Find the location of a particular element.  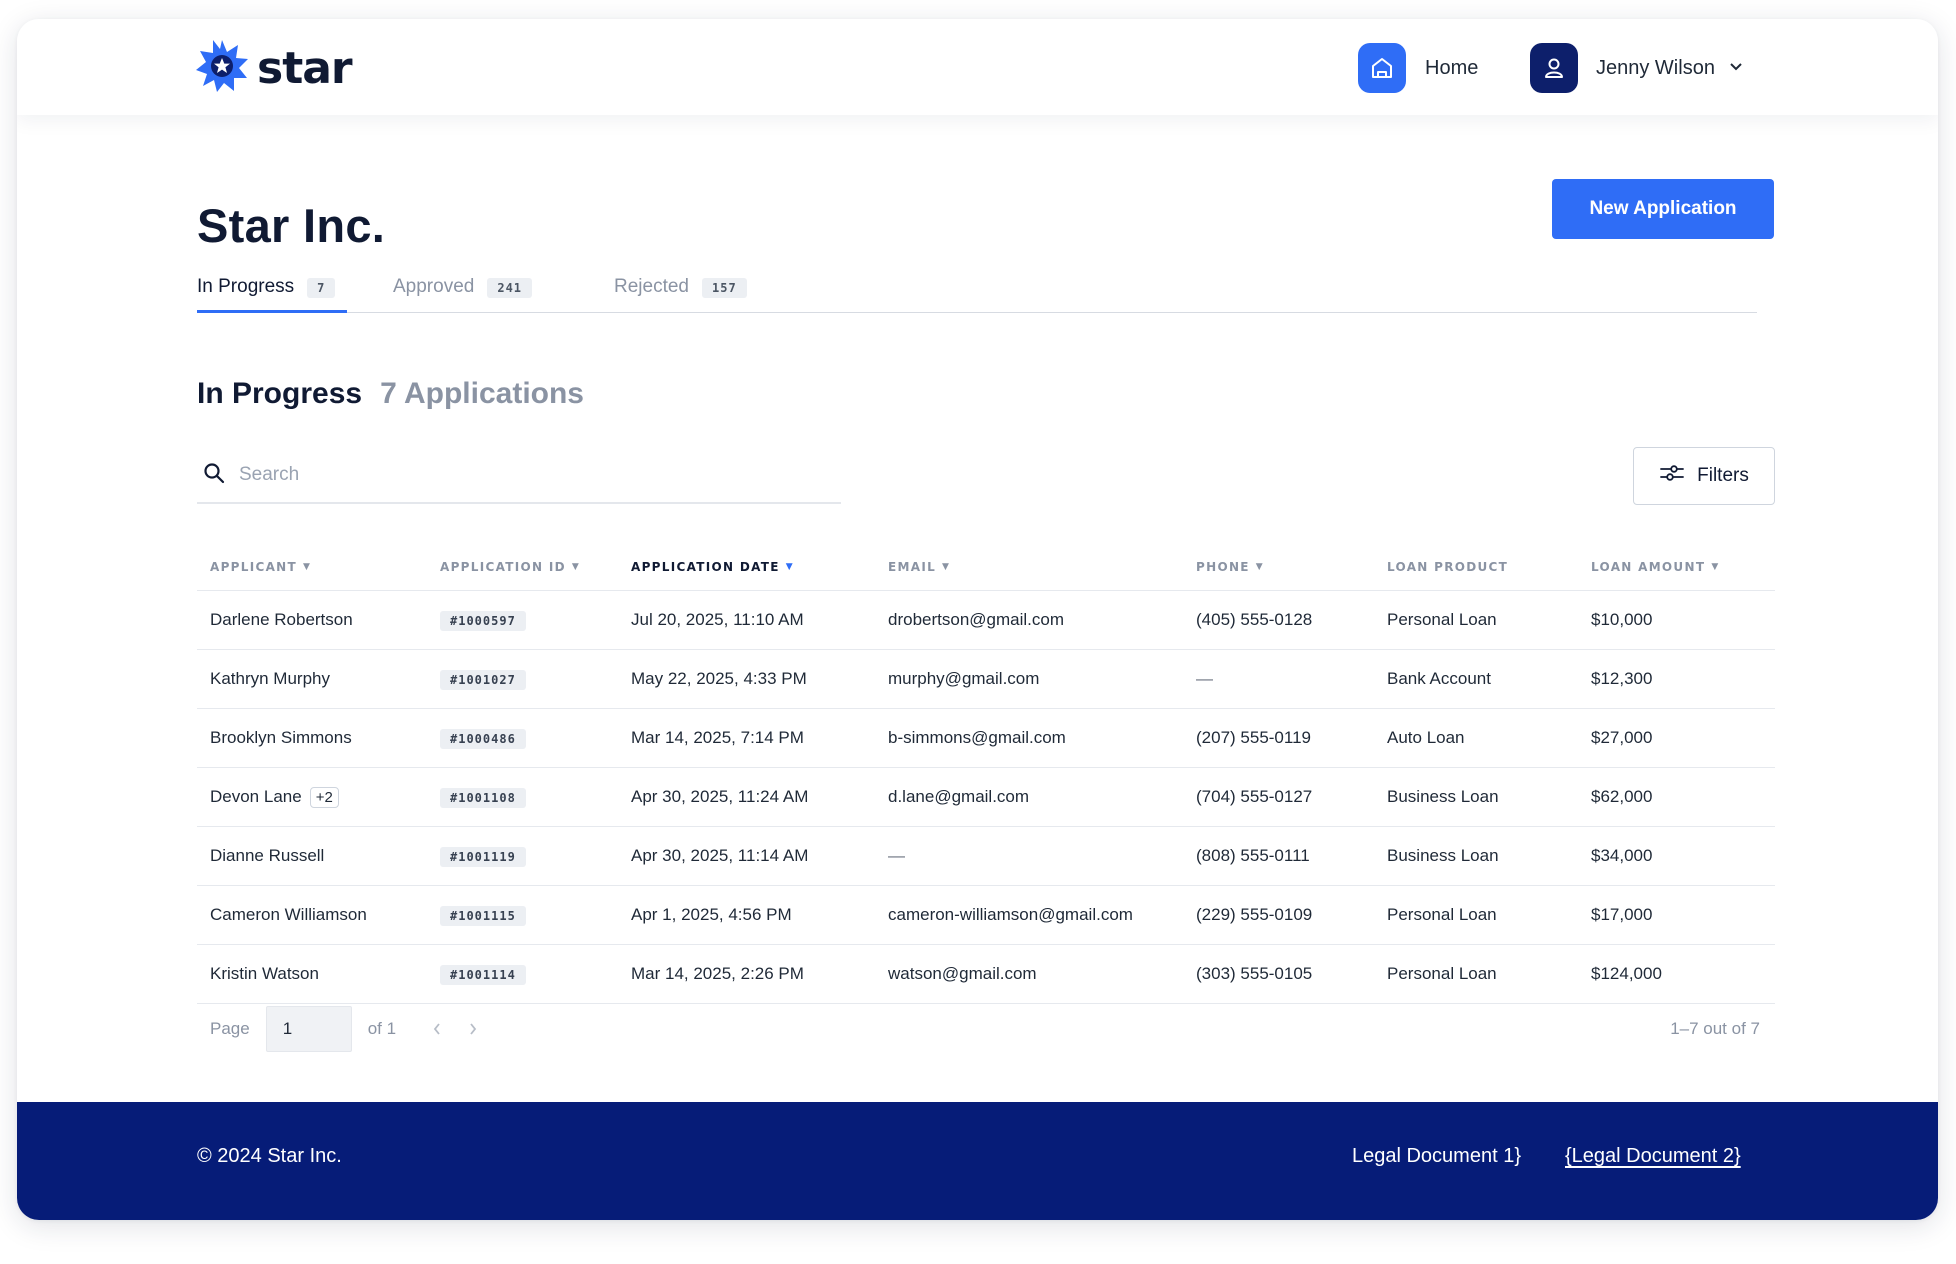

column-header-label: APPLICANT is located at coordinates (254, 566).